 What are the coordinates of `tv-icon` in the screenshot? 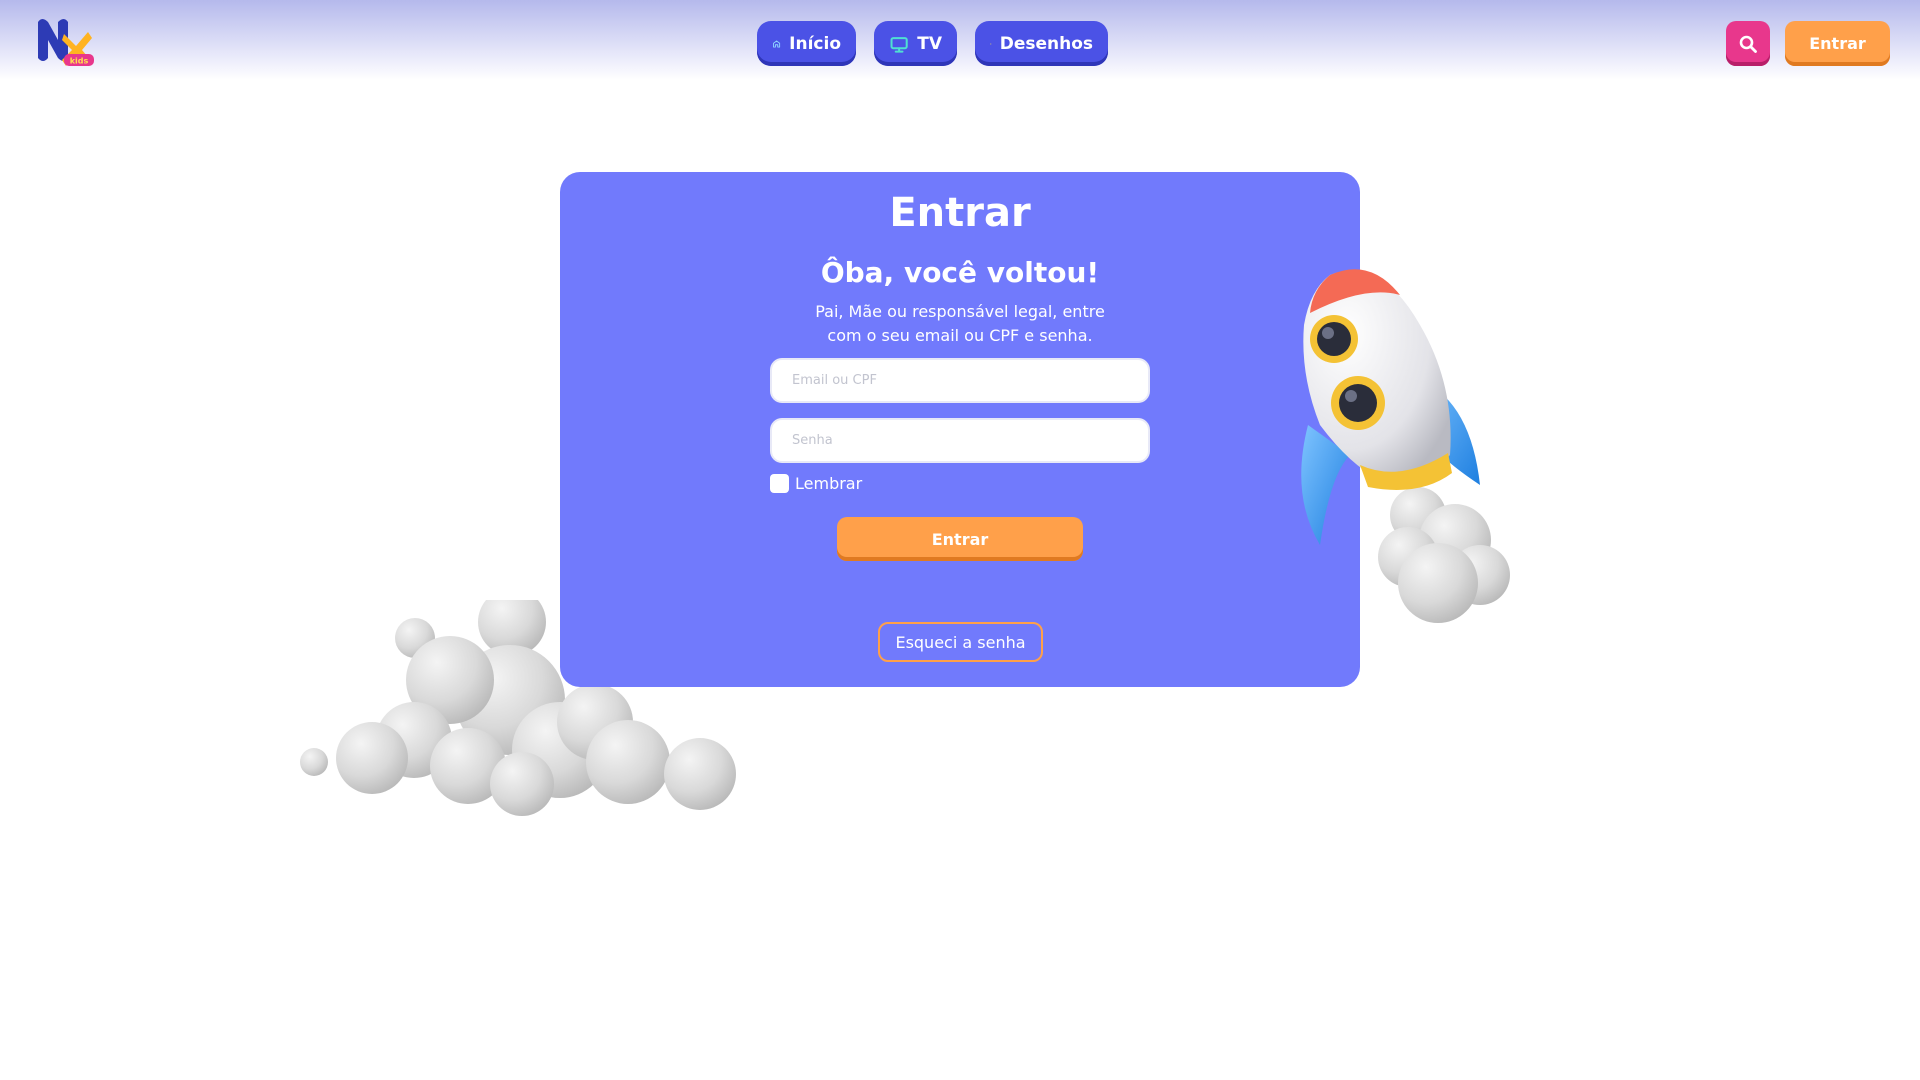 It's located at (899, 44).